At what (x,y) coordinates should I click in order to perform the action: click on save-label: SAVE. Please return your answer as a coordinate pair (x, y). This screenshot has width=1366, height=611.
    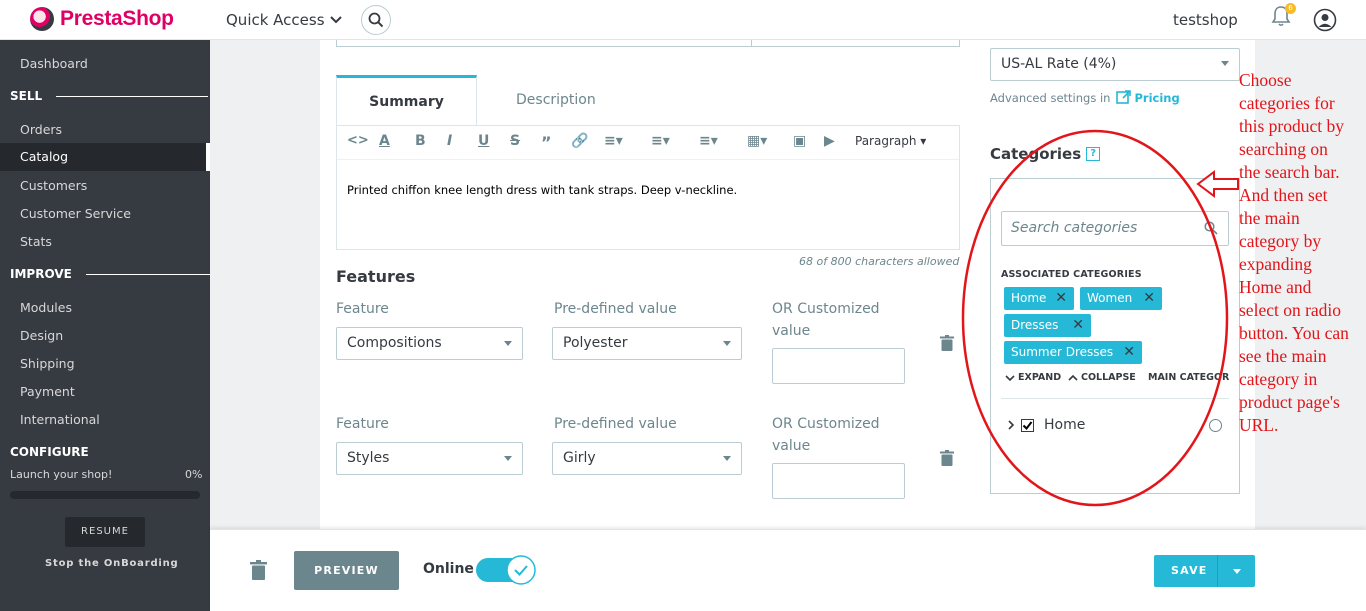
    Looking at the image, I should click on (1189, 570).